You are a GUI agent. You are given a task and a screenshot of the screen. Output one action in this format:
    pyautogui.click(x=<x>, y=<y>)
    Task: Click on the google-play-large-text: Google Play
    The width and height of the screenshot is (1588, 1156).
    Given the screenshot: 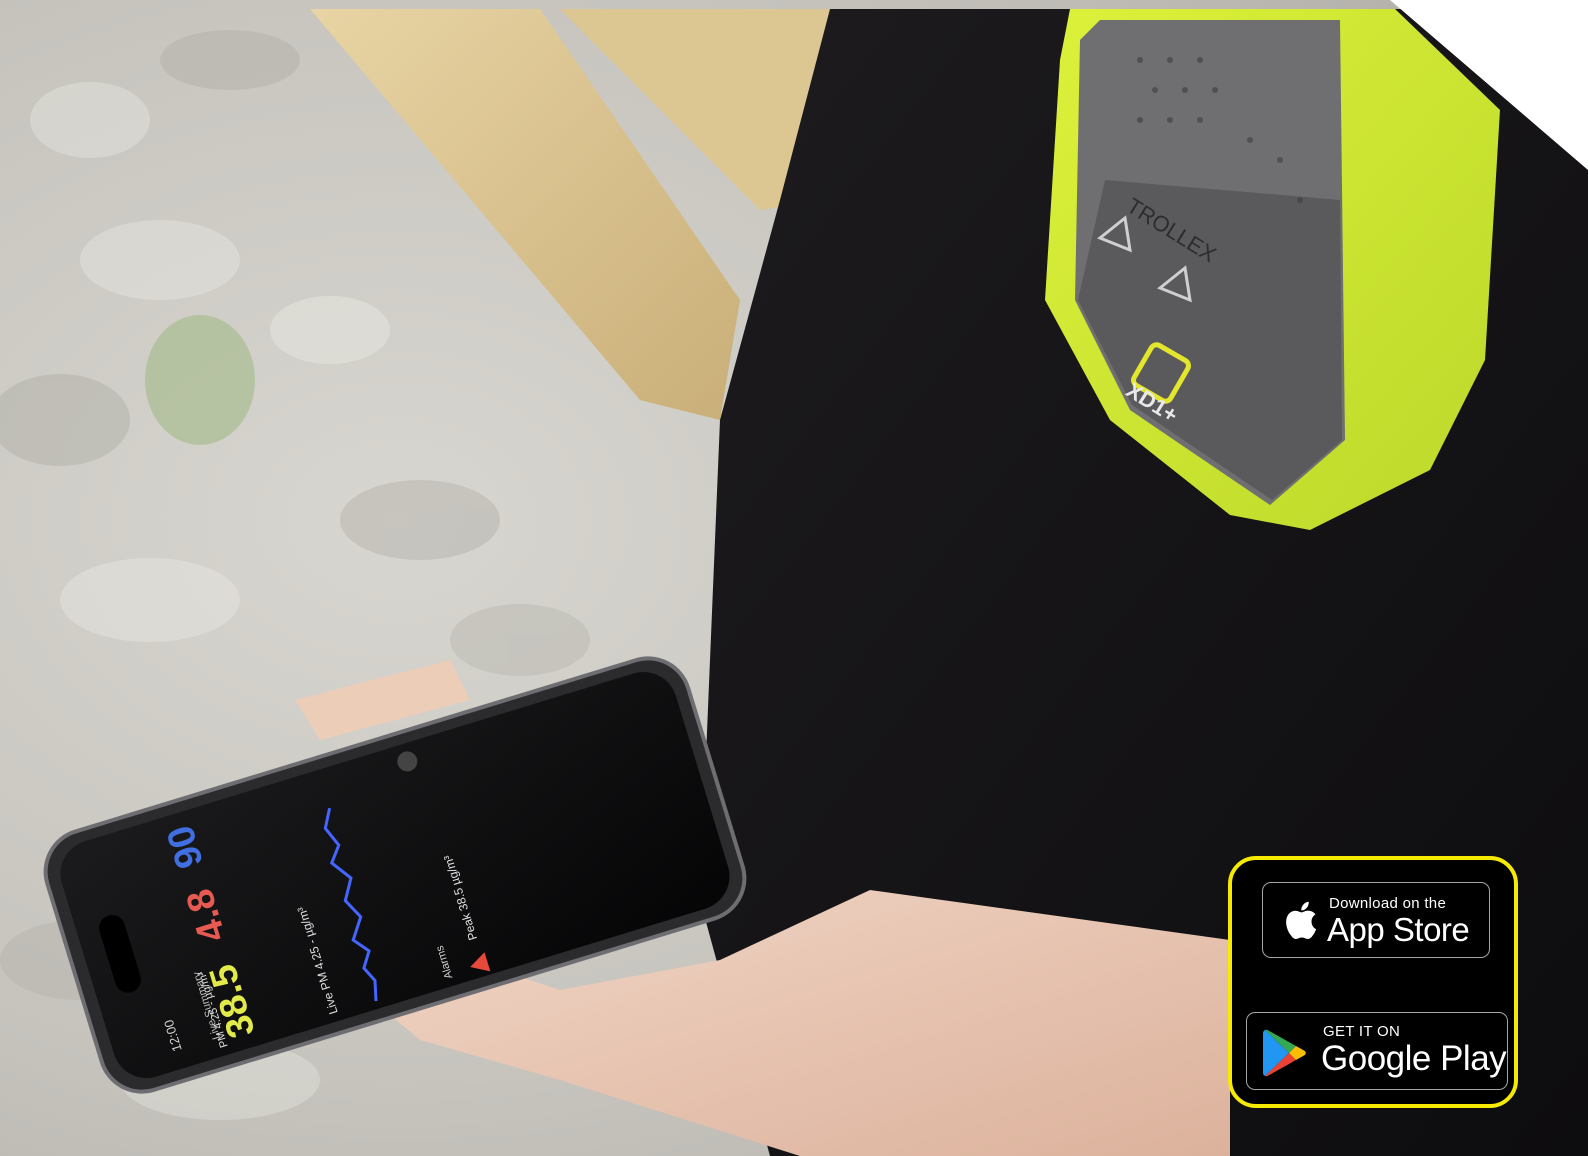 What is the action you would take?
    pyautogui.click(x=1414, y=1058)
    